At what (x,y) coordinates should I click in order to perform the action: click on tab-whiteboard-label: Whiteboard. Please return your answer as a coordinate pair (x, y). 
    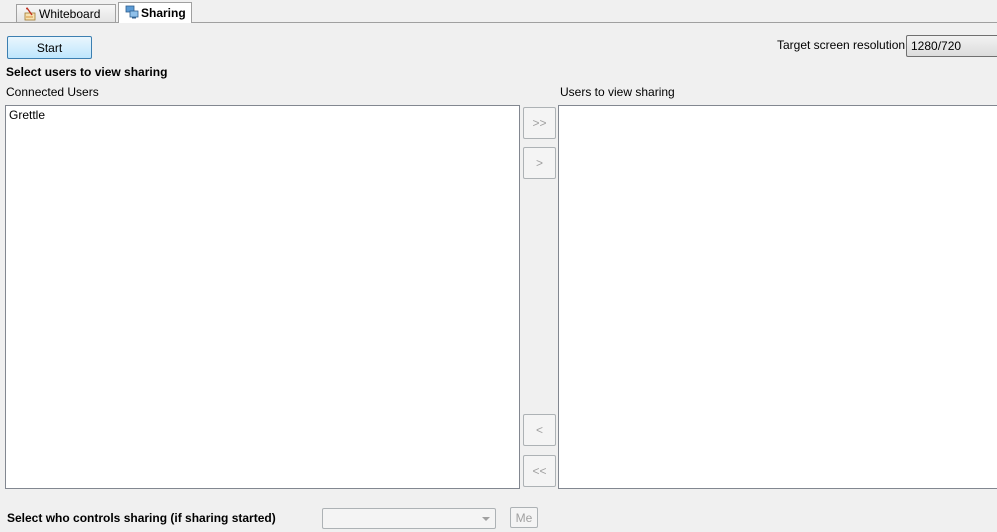
    Looking at the image, I should click on (70, 13).